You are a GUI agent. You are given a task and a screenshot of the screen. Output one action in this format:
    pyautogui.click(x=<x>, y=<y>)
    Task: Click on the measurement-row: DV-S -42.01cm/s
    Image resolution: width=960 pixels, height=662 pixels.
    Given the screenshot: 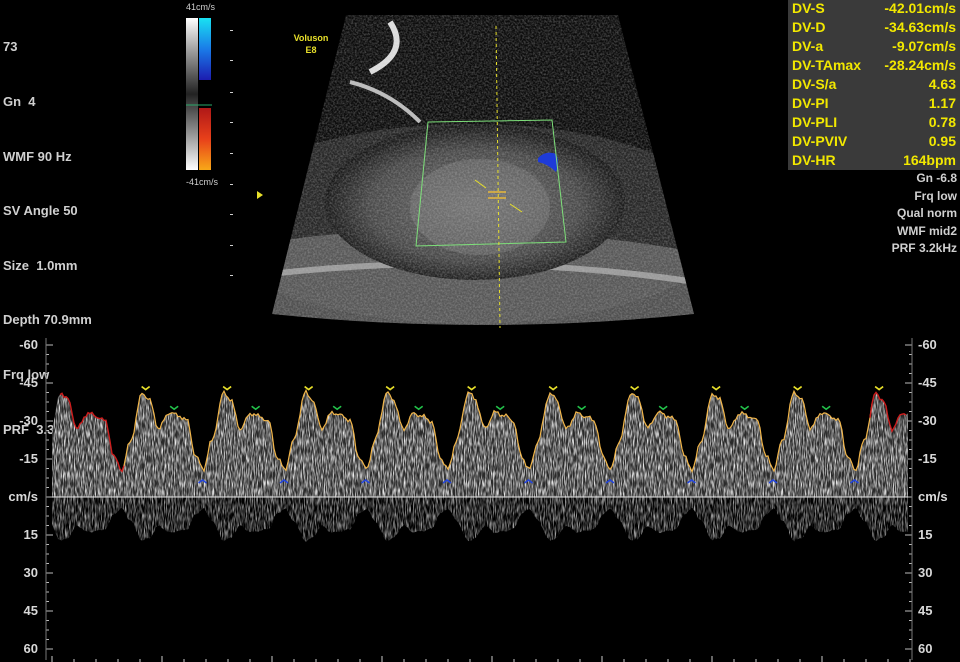 What is the action you would take?
    pyautogui.click(x=874, y=8)
    